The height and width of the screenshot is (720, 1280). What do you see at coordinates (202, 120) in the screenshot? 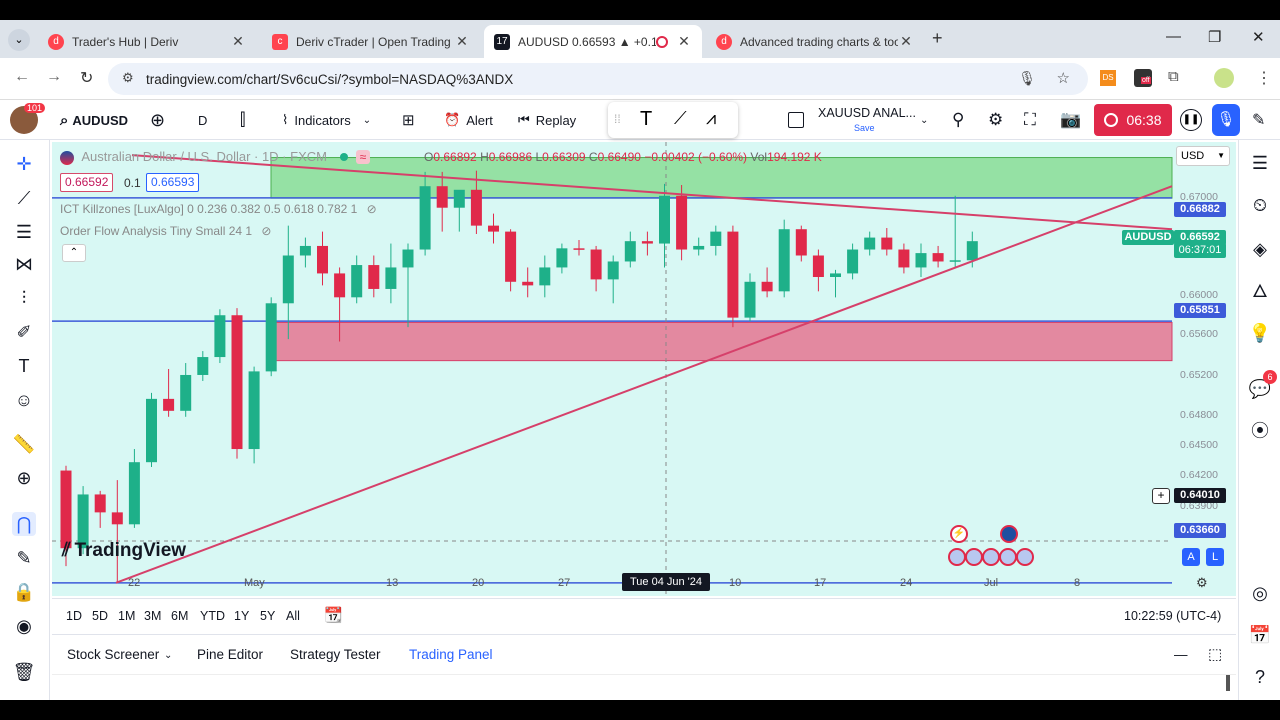
I see `interval-button: D` at bounding box center [202, 120].